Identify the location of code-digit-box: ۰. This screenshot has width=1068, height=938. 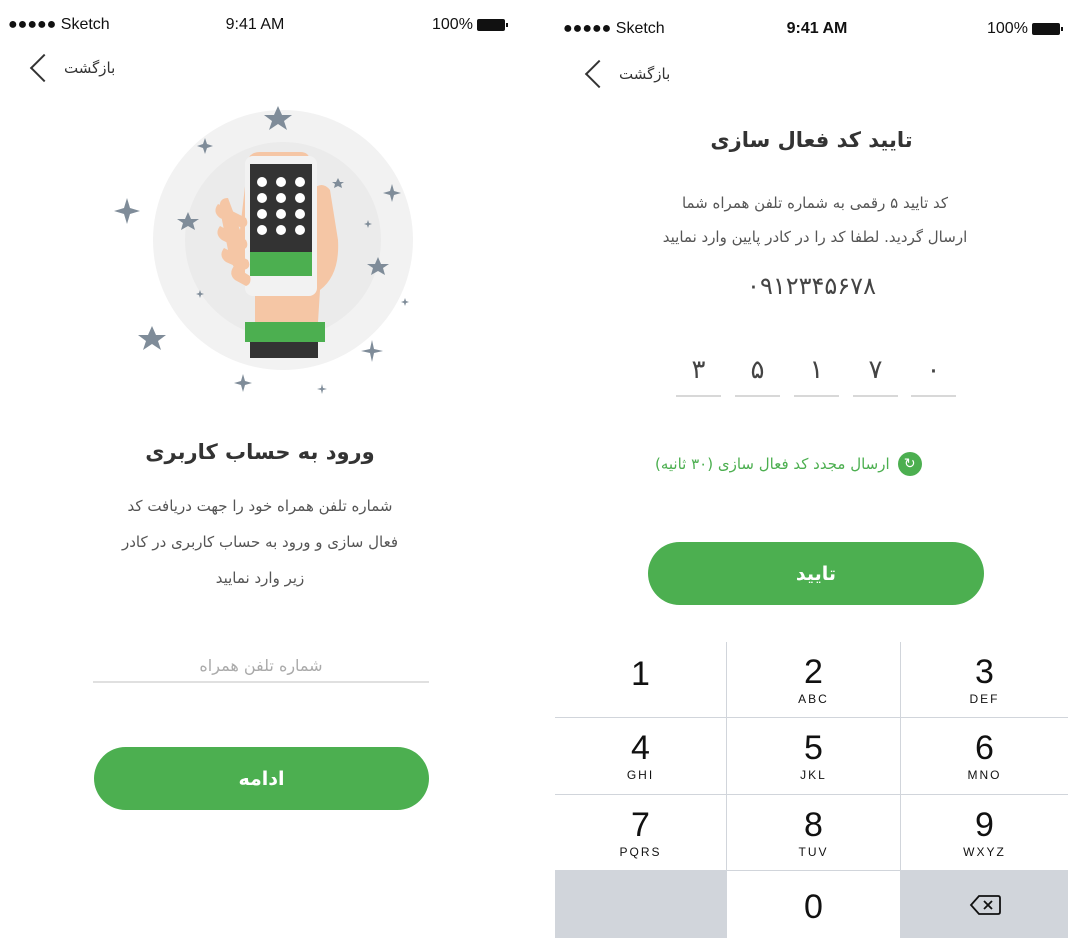
(933, 371).